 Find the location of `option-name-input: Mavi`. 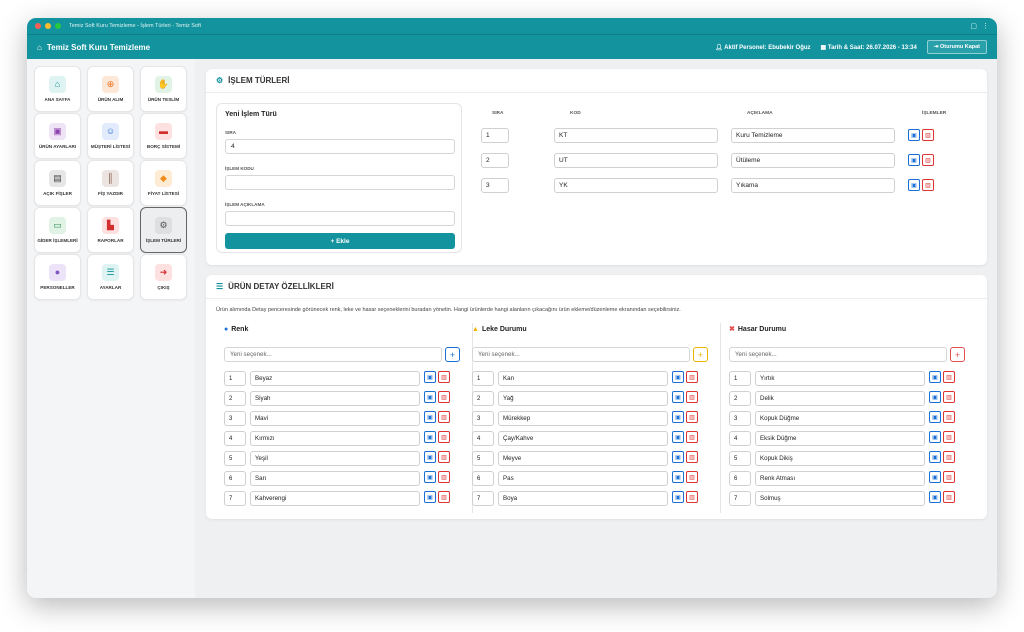

option-name-input: Mavi is located at coordinates (335, 418).